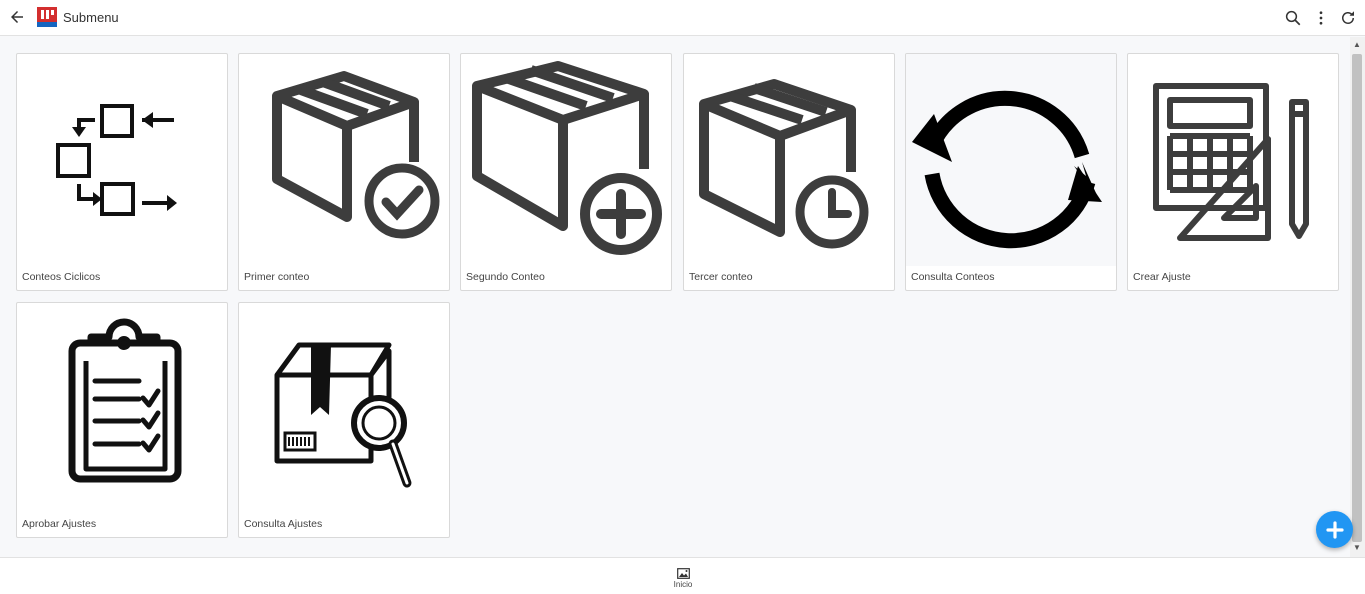 This screenshot has height=594, width=1365. I want to click on nav-inicio: Inicio, so click(683, 578).